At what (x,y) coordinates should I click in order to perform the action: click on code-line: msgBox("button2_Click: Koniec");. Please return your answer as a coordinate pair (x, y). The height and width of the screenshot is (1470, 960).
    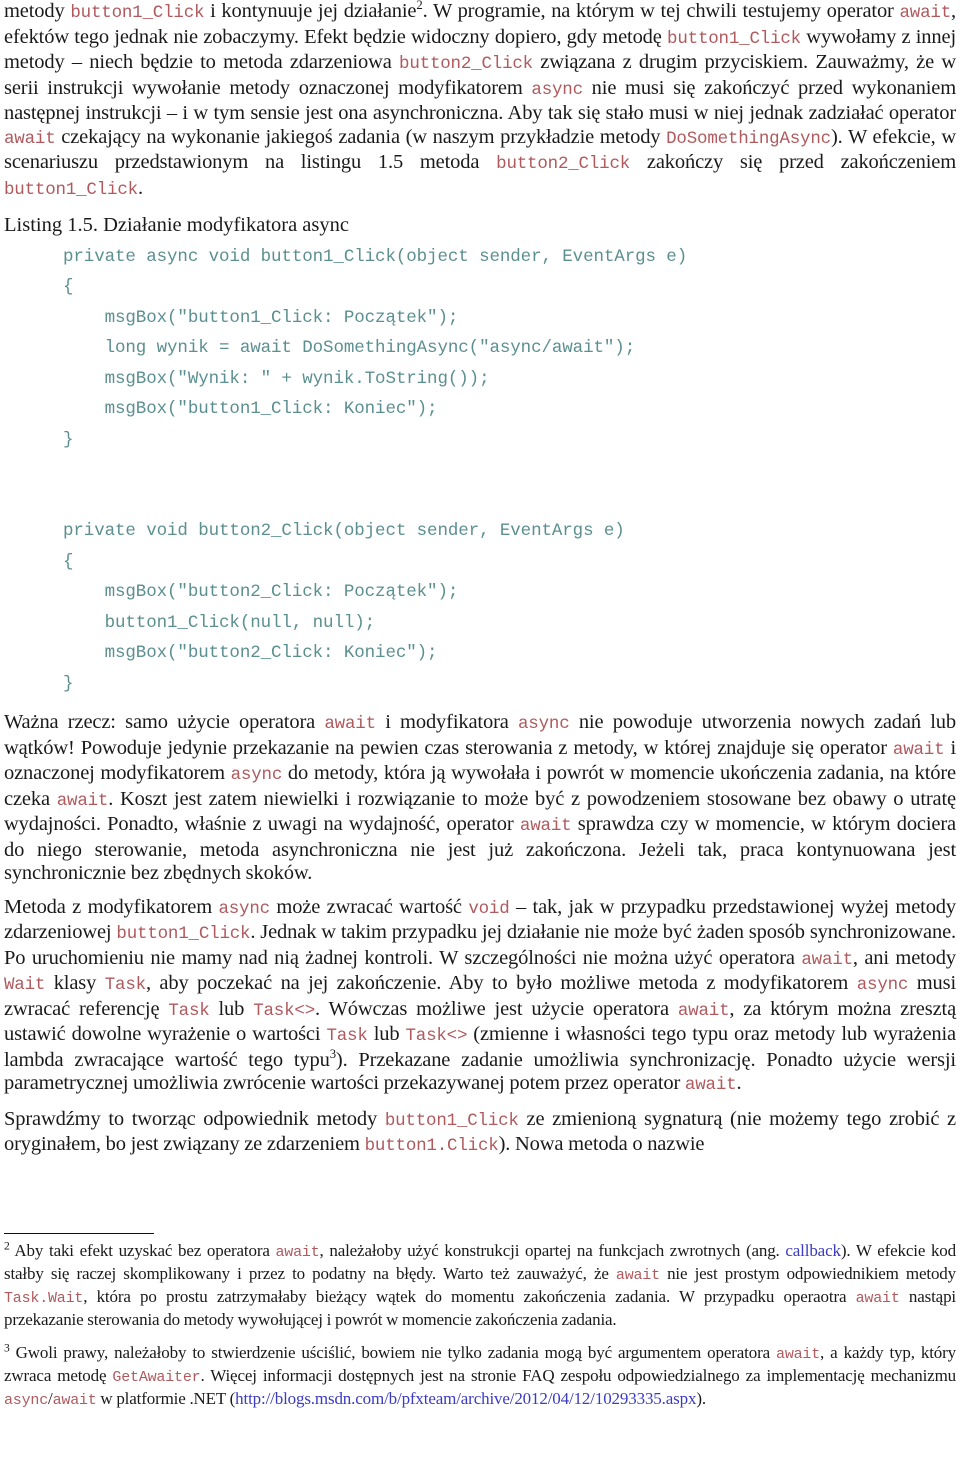
    Looking at the image, I should click on (250, 653).